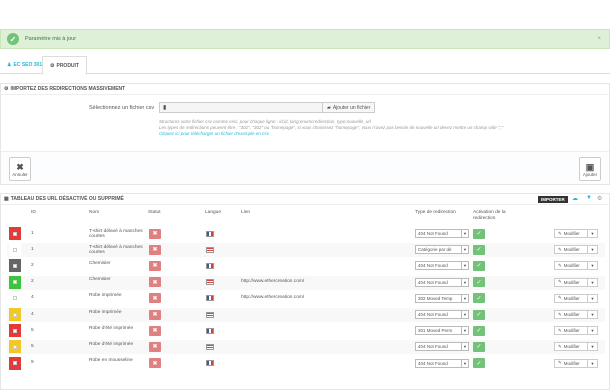  Describe the element at coordinates (498, 216) in the screenshot. I see `col-header-activation: Activation de la redirection` at that location.